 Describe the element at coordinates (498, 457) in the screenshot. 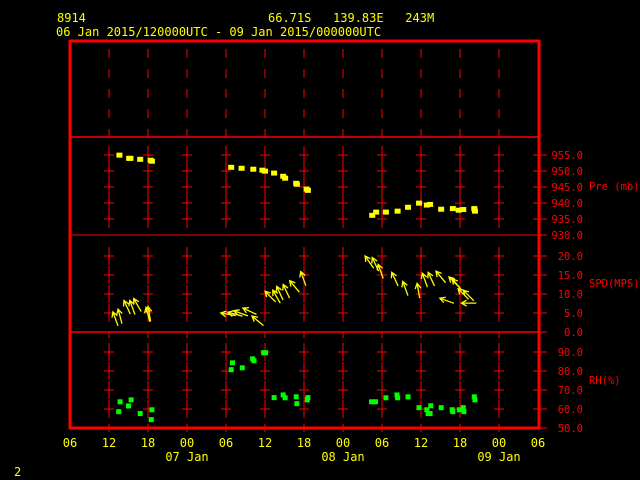

I see `x-day-label: 09 Jan` at that location.